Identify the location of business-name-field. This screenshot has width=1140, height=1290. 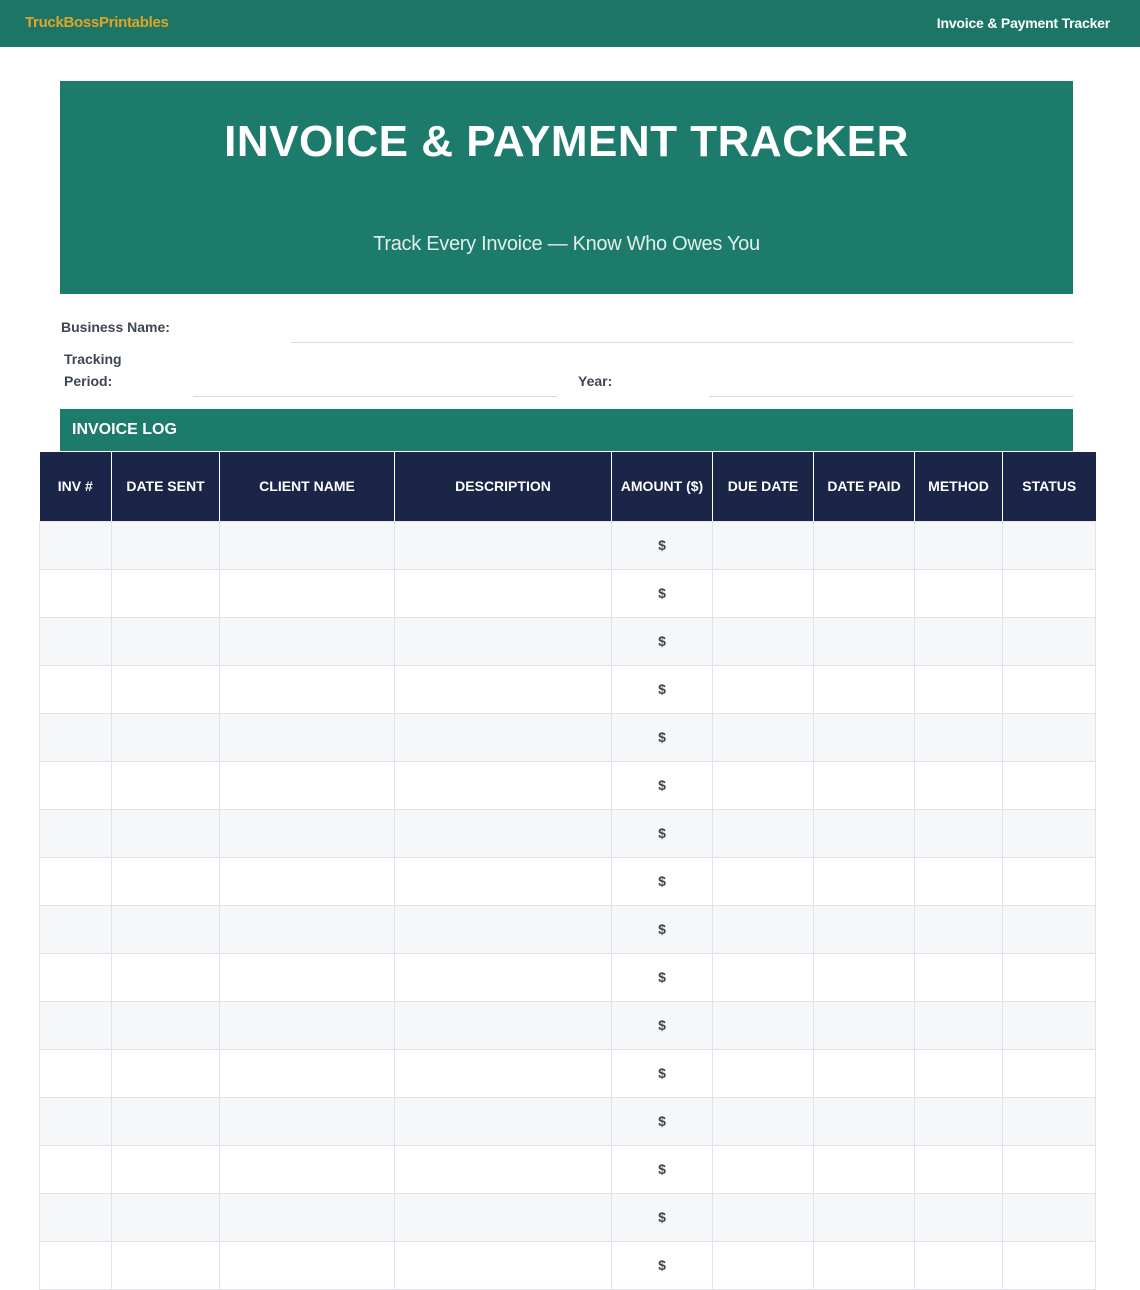
(682, 342).